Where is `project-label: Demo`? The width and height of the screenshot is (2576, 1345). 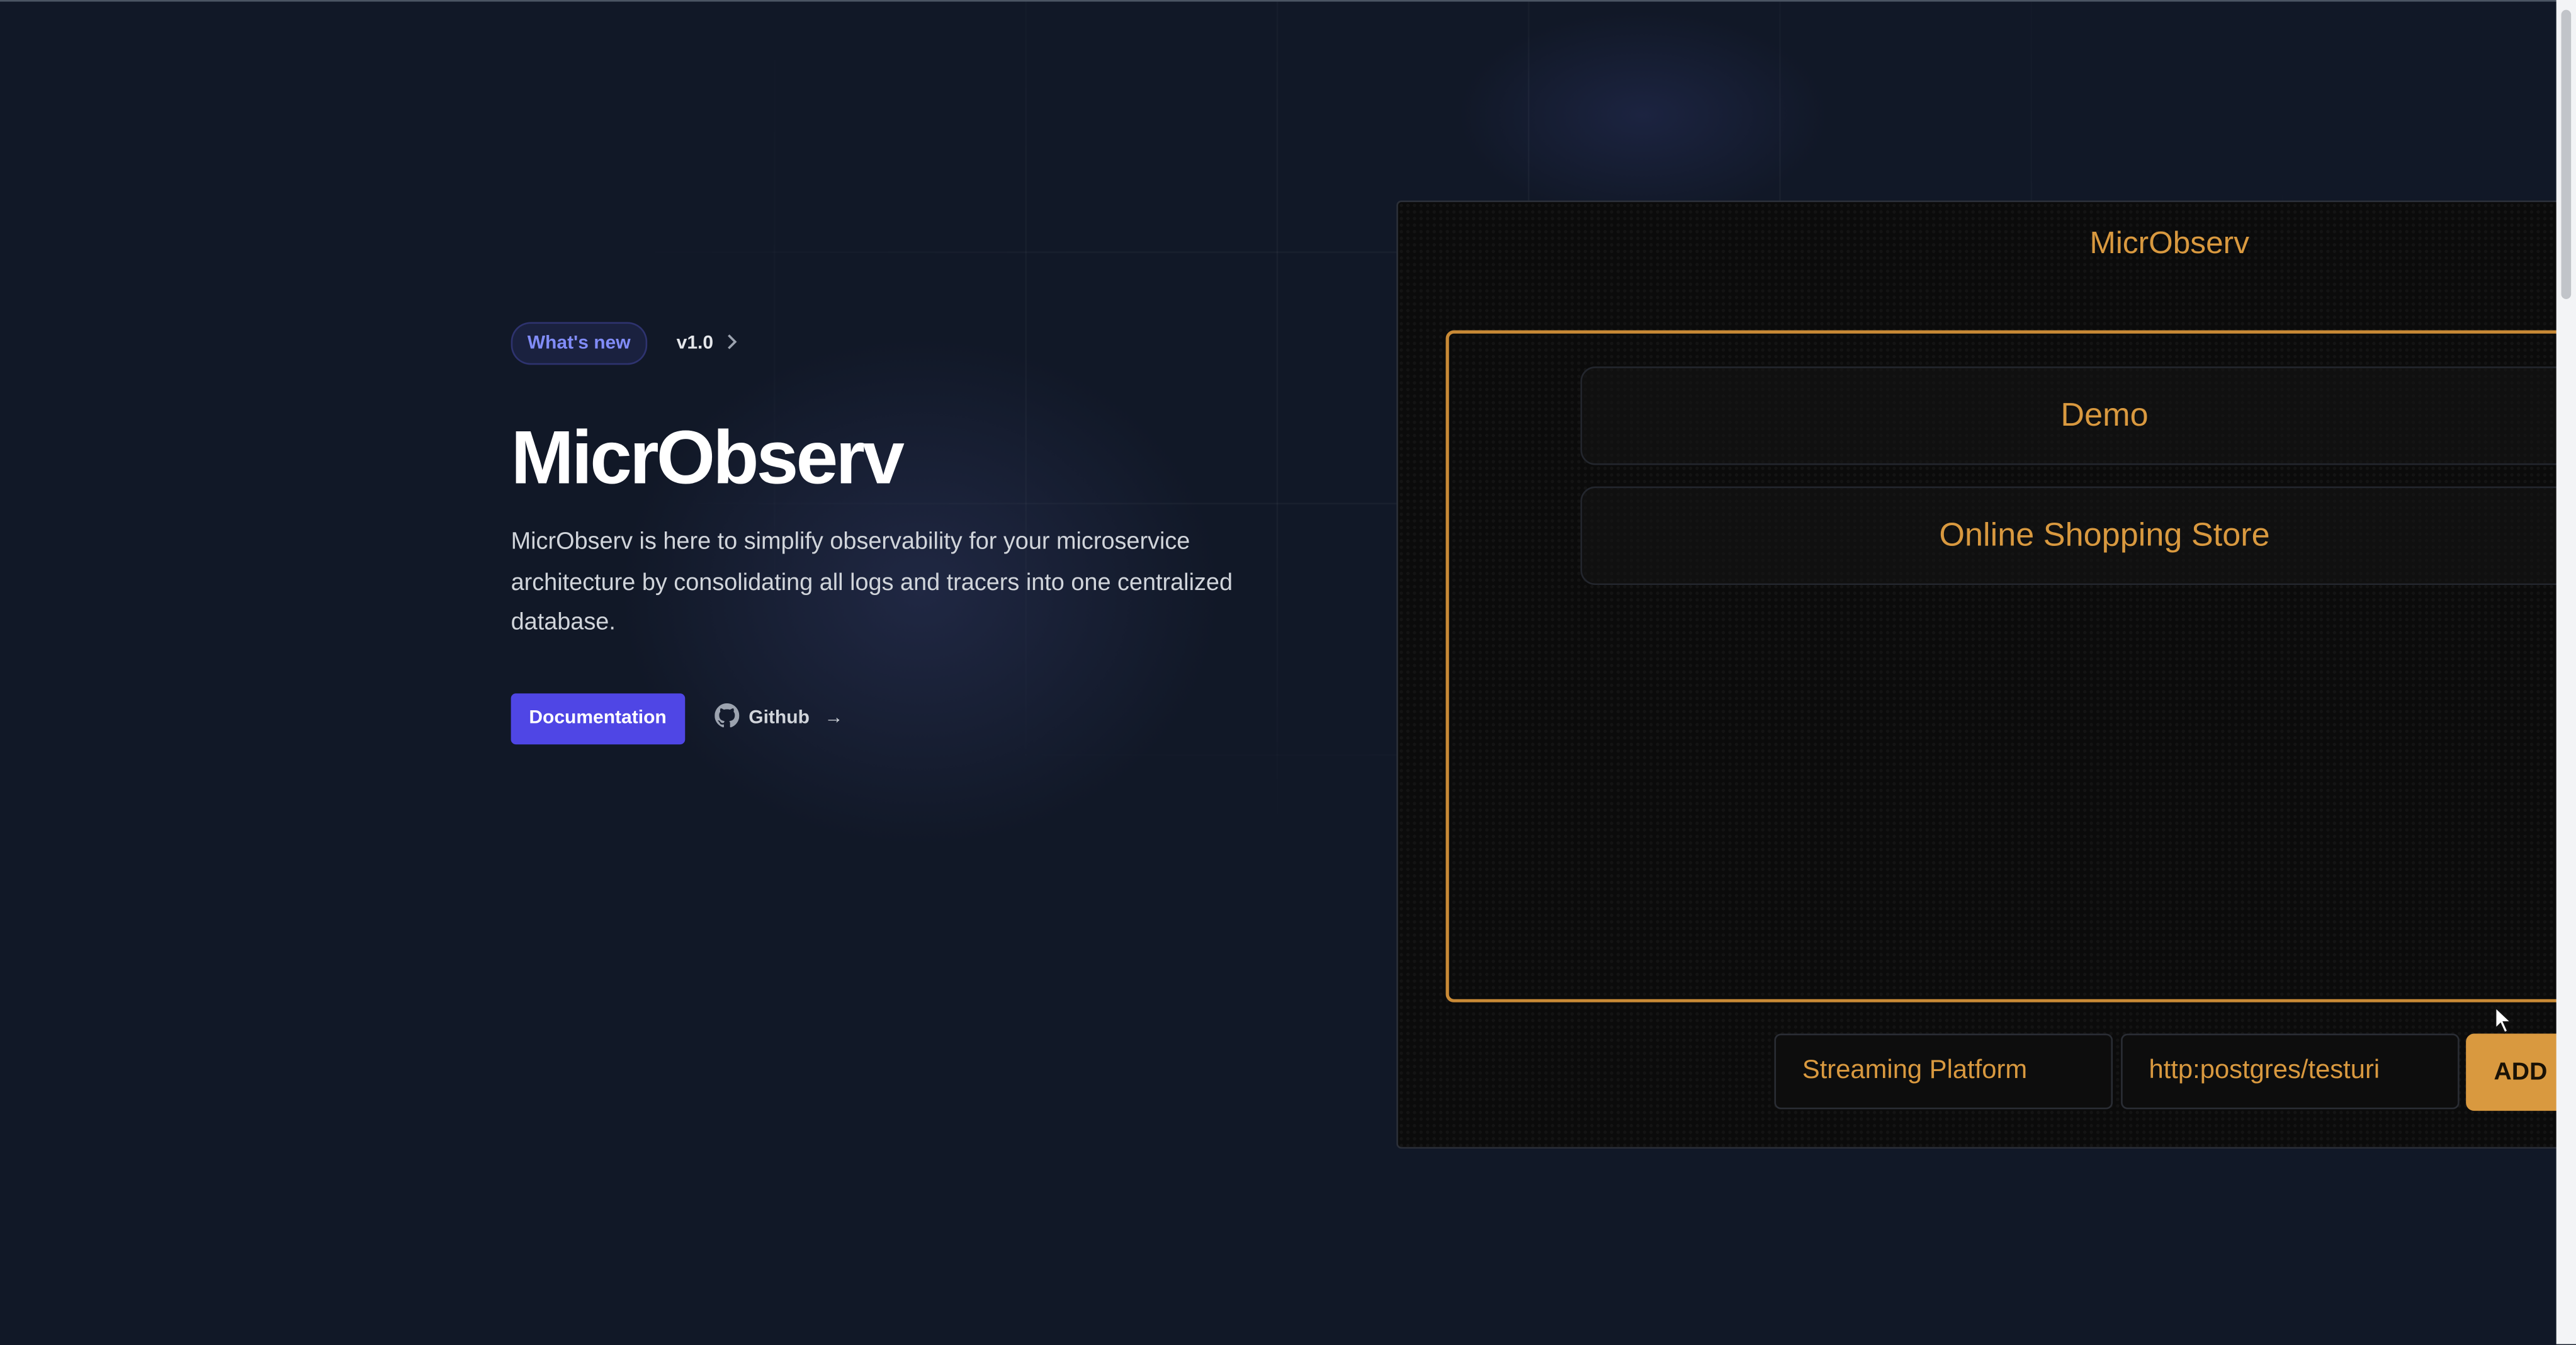 project-label: Demo is located at coordinates (2104, 415).